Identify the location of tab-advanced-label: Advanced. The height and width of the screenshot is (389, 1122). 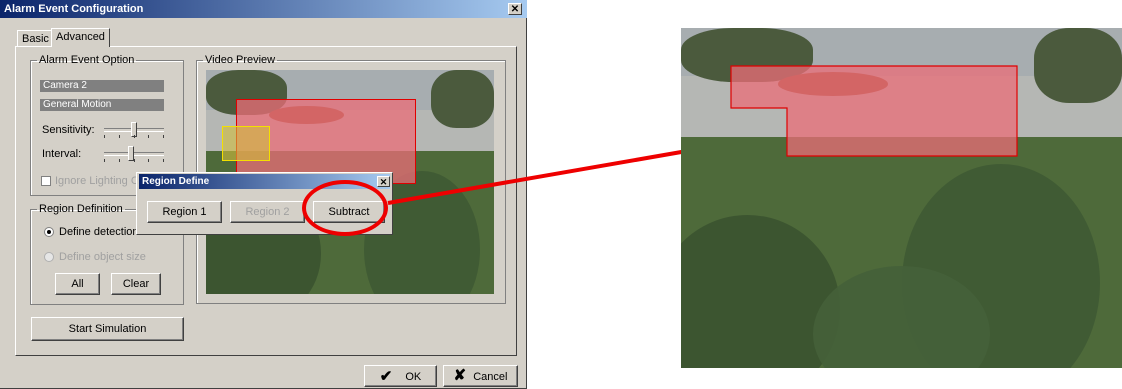
(80, 37).